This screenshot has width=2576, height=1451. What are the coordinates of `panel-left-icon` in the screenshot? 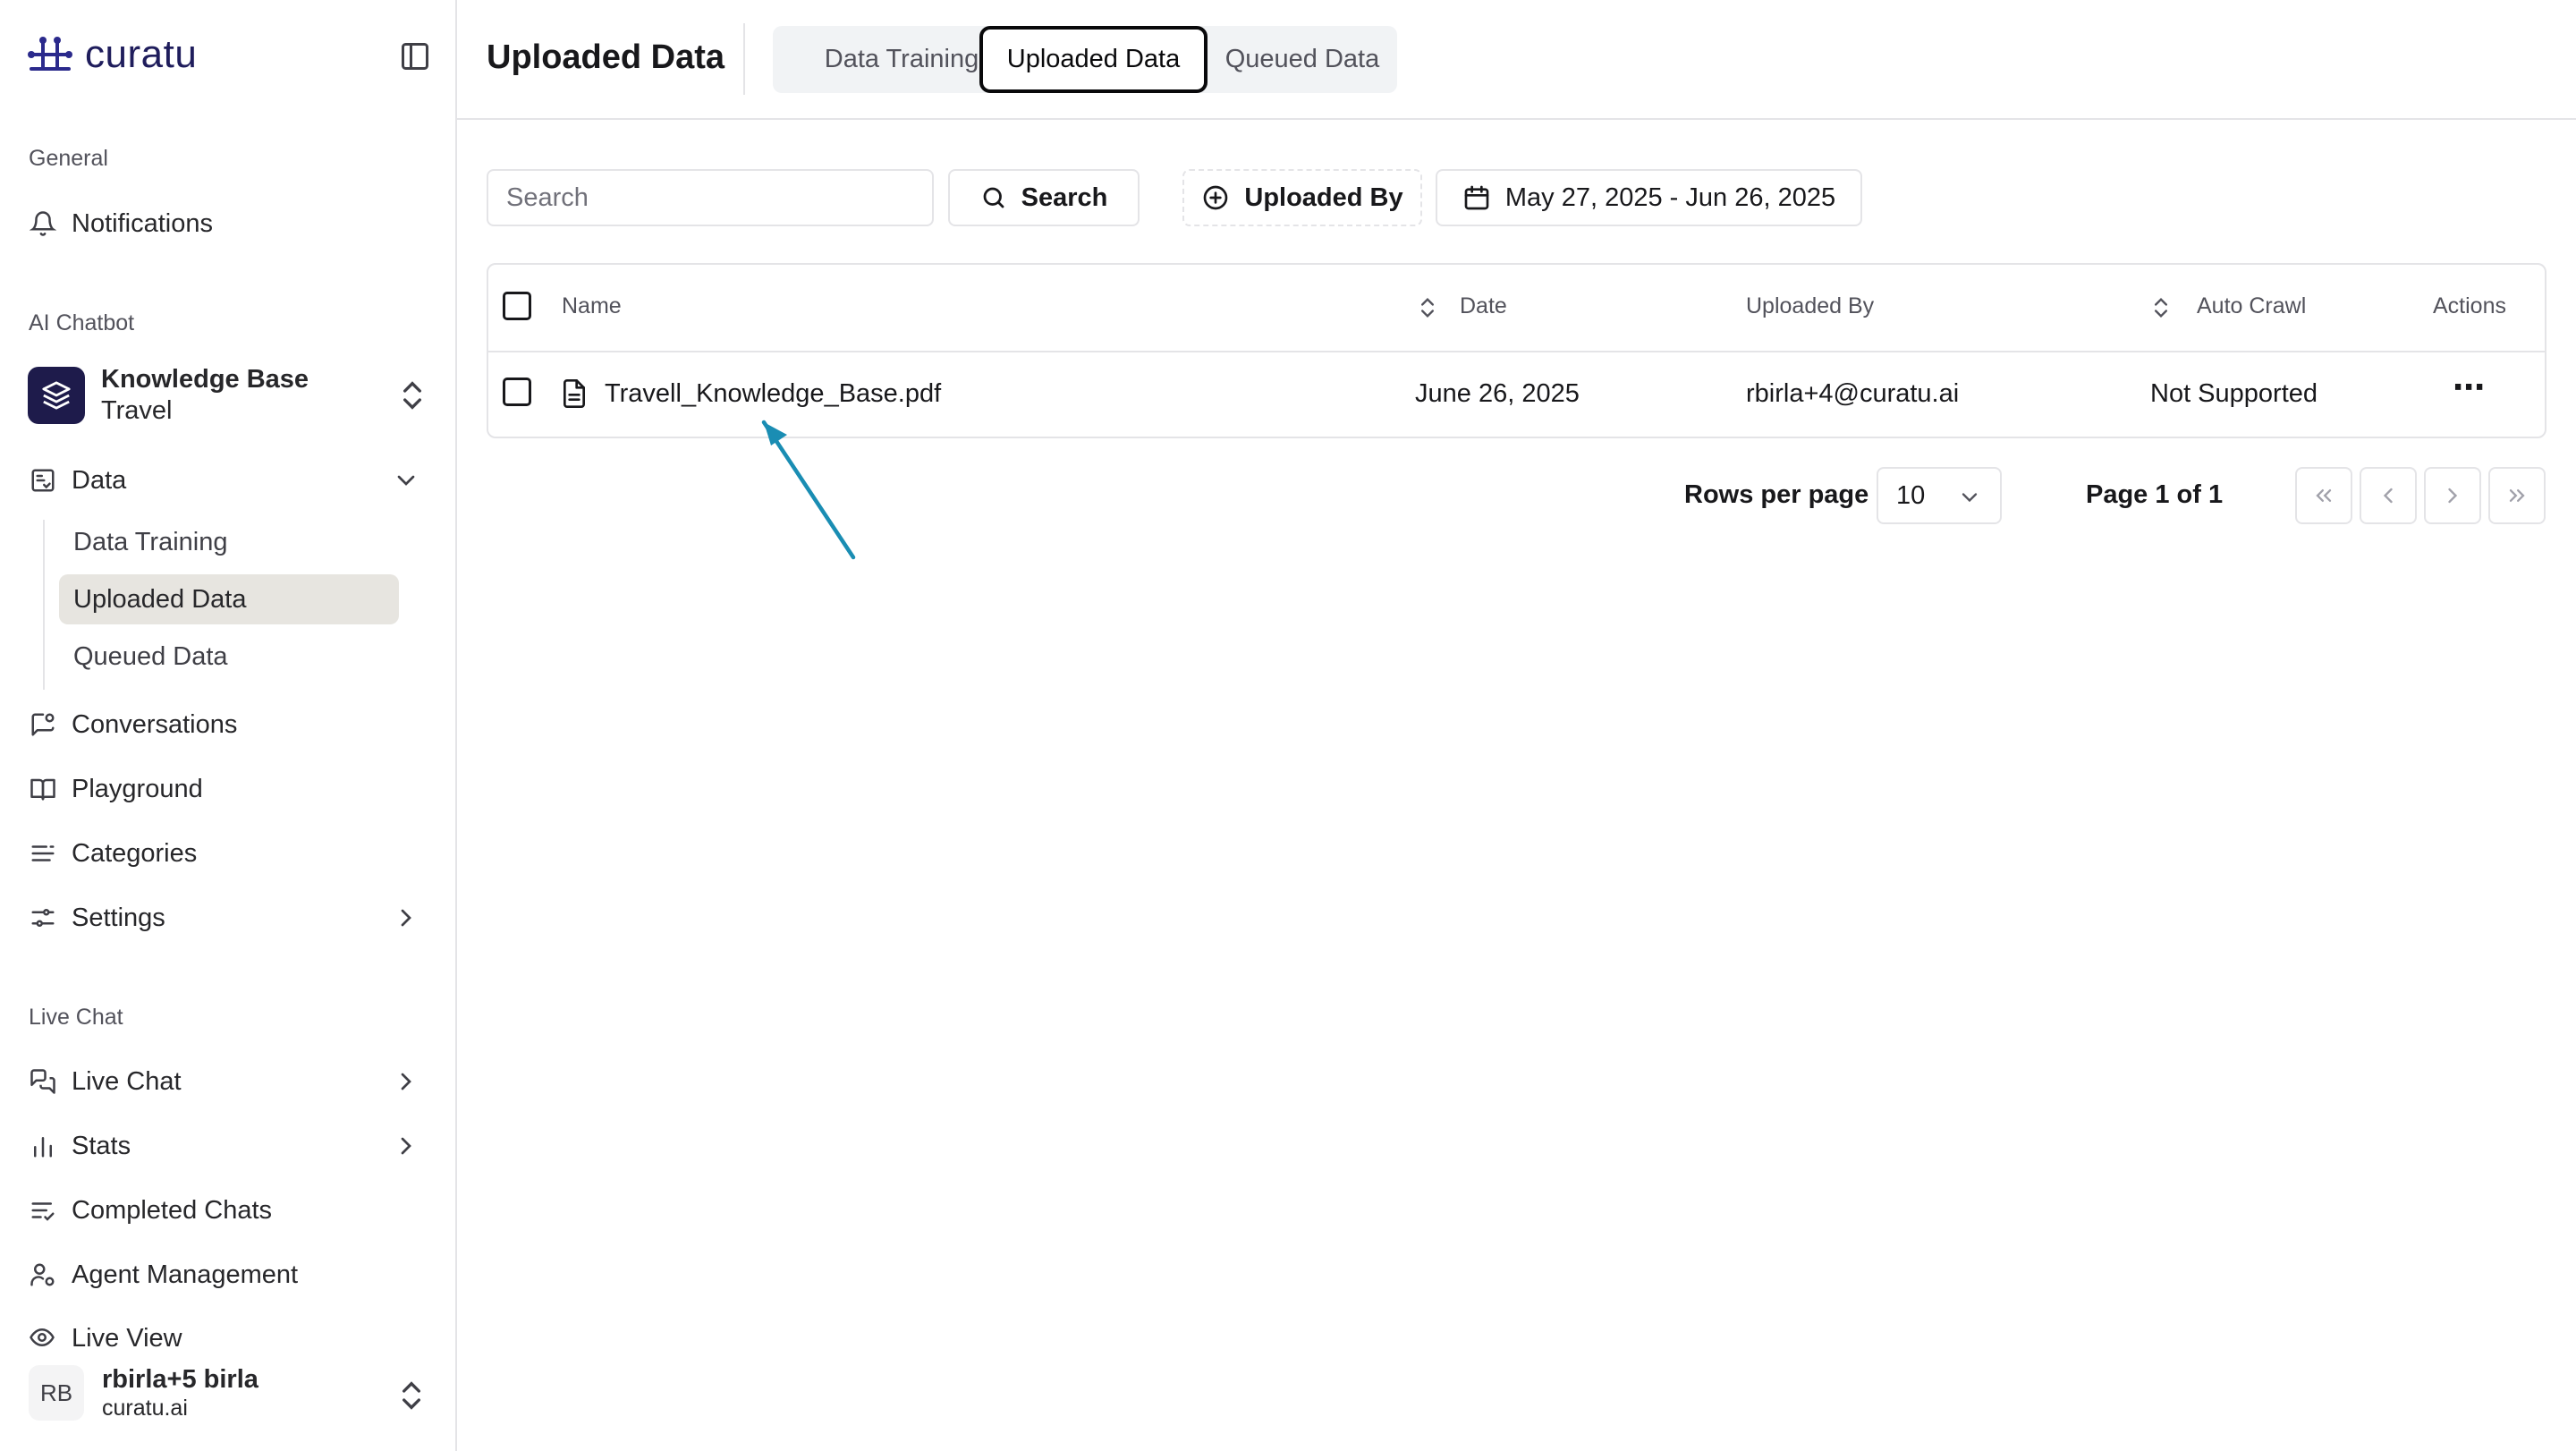 It's located at (415, 56).